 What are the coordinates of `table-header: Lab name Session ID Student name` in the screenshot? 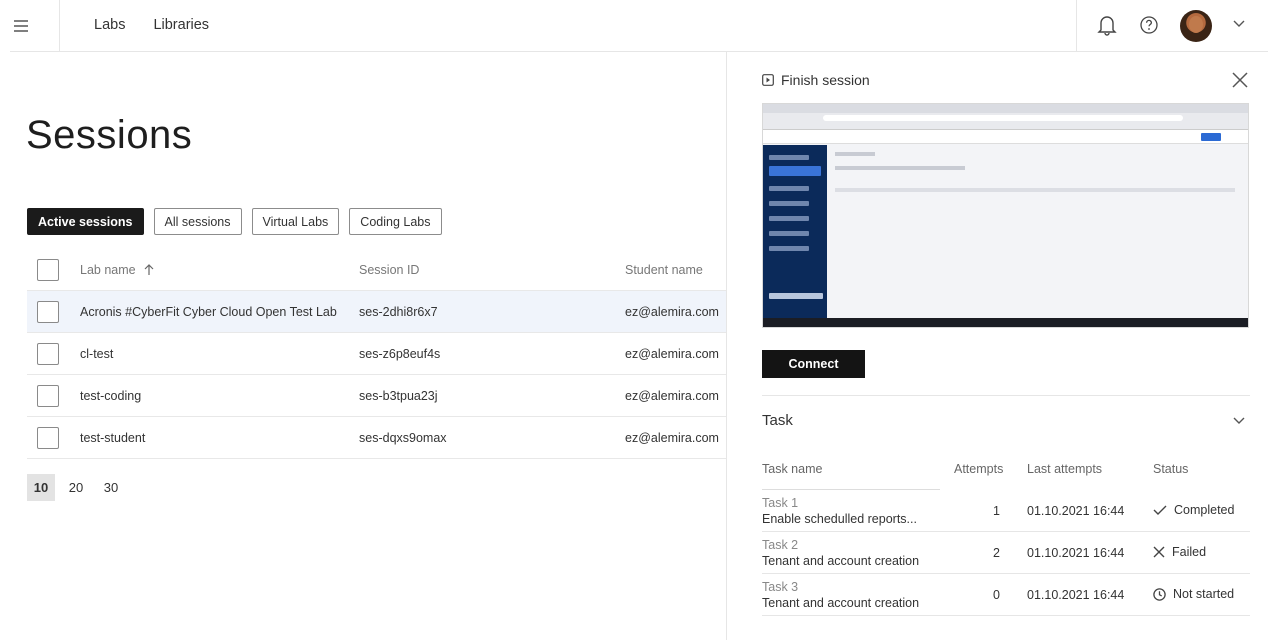 It's located at (376, 270).